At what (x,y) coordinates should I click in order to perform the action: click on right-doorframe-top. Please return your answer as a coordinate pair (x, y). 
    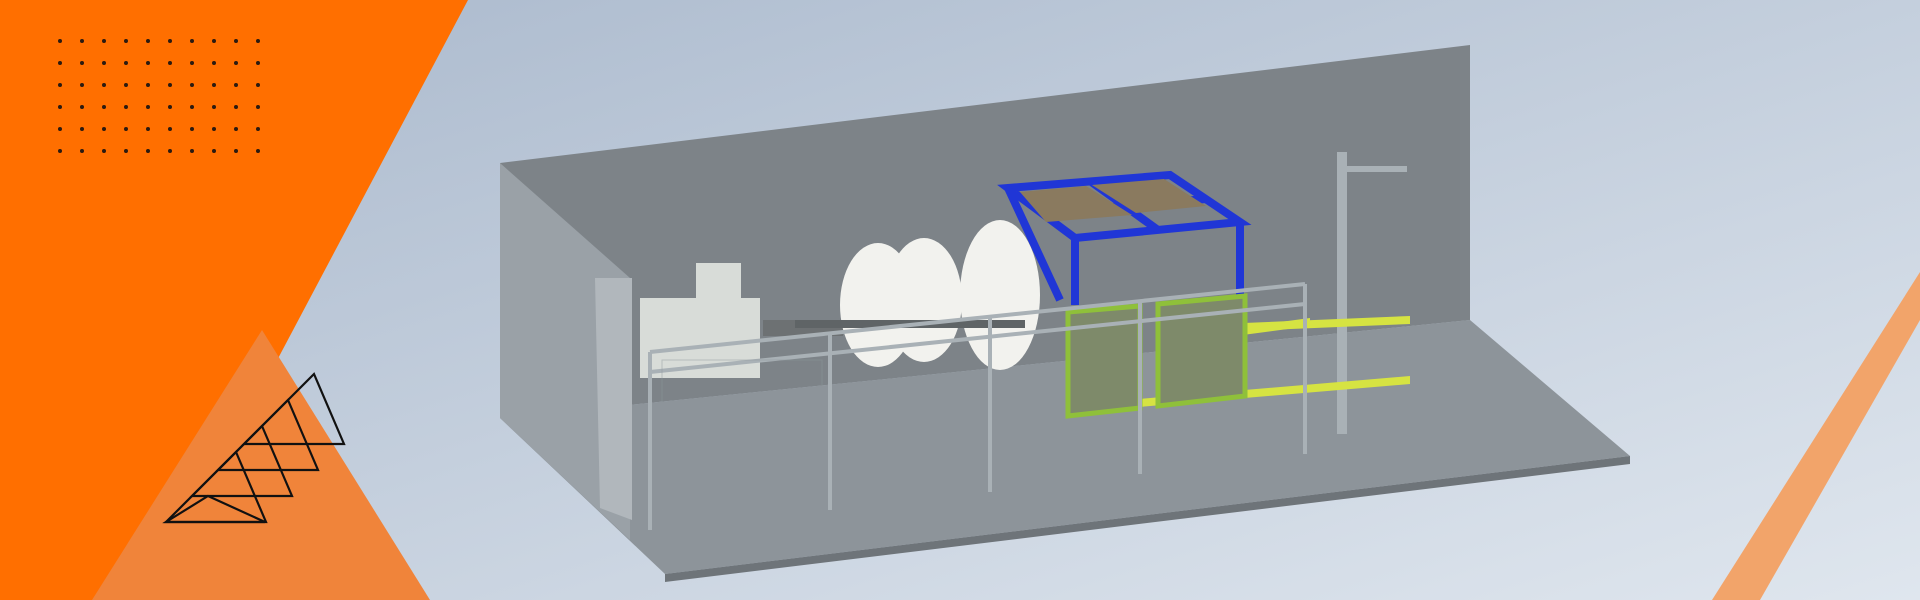
    Looking at the image, I should click on (1377, 169).